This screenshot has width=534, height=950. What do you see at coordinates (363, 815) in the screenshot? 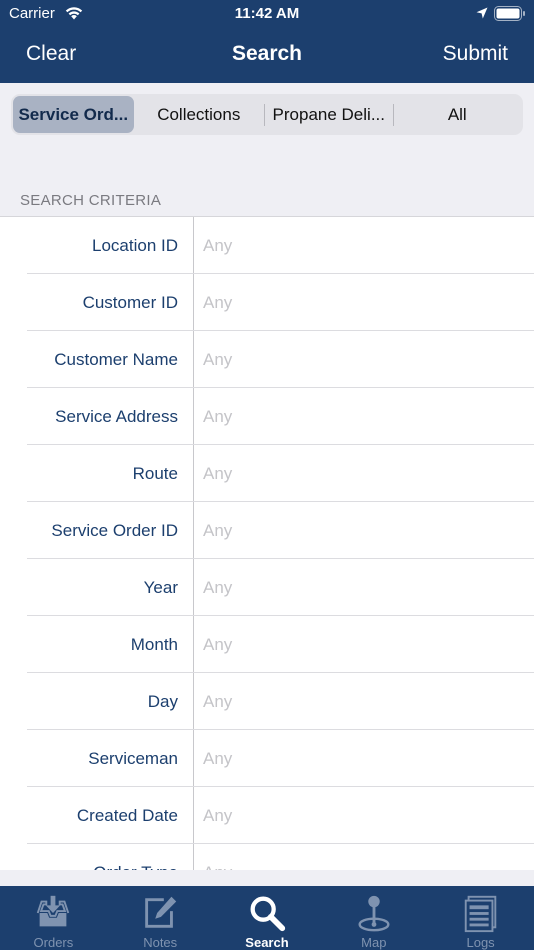
I see `created-date-input` at bounding box center [363, 815].